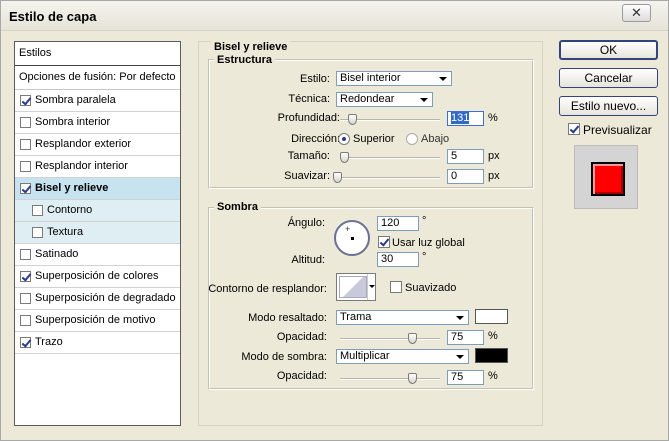 The image size is (669, 441). What do you see at coordinates (353, 287) in the screenshot?
I see `contour-graph` at bounding box center [353, 287].